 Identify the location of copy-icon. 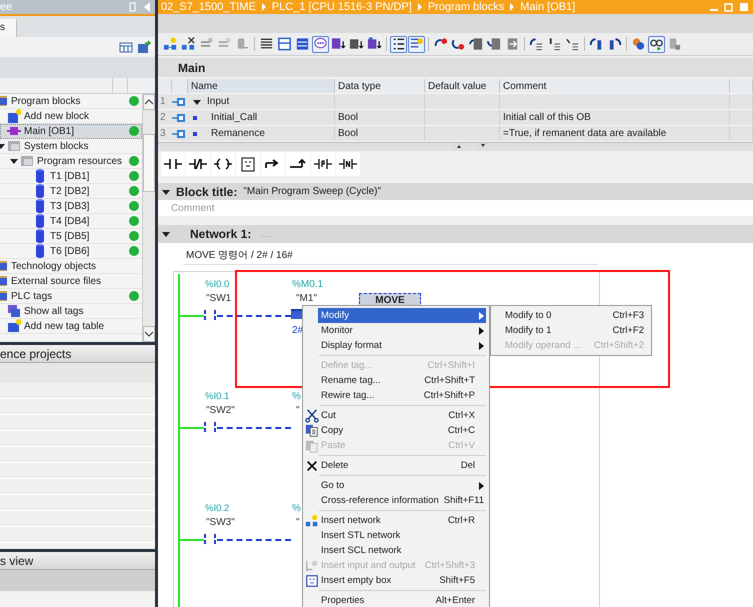
(312, 431).